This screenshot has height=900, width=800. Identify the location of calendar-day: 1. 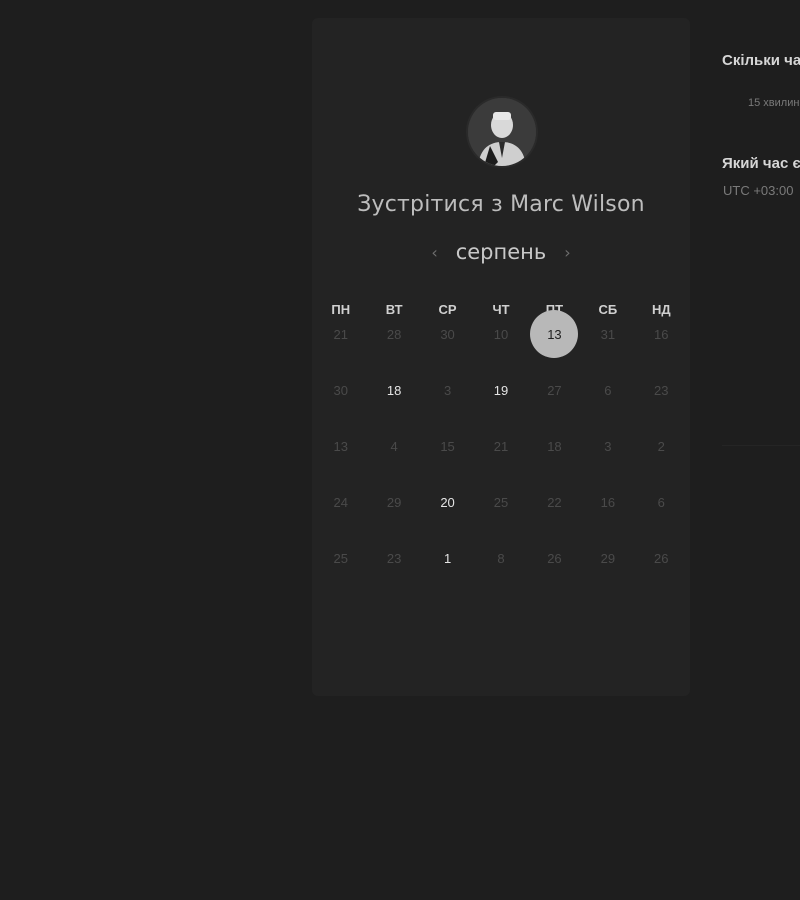
(447, 558).